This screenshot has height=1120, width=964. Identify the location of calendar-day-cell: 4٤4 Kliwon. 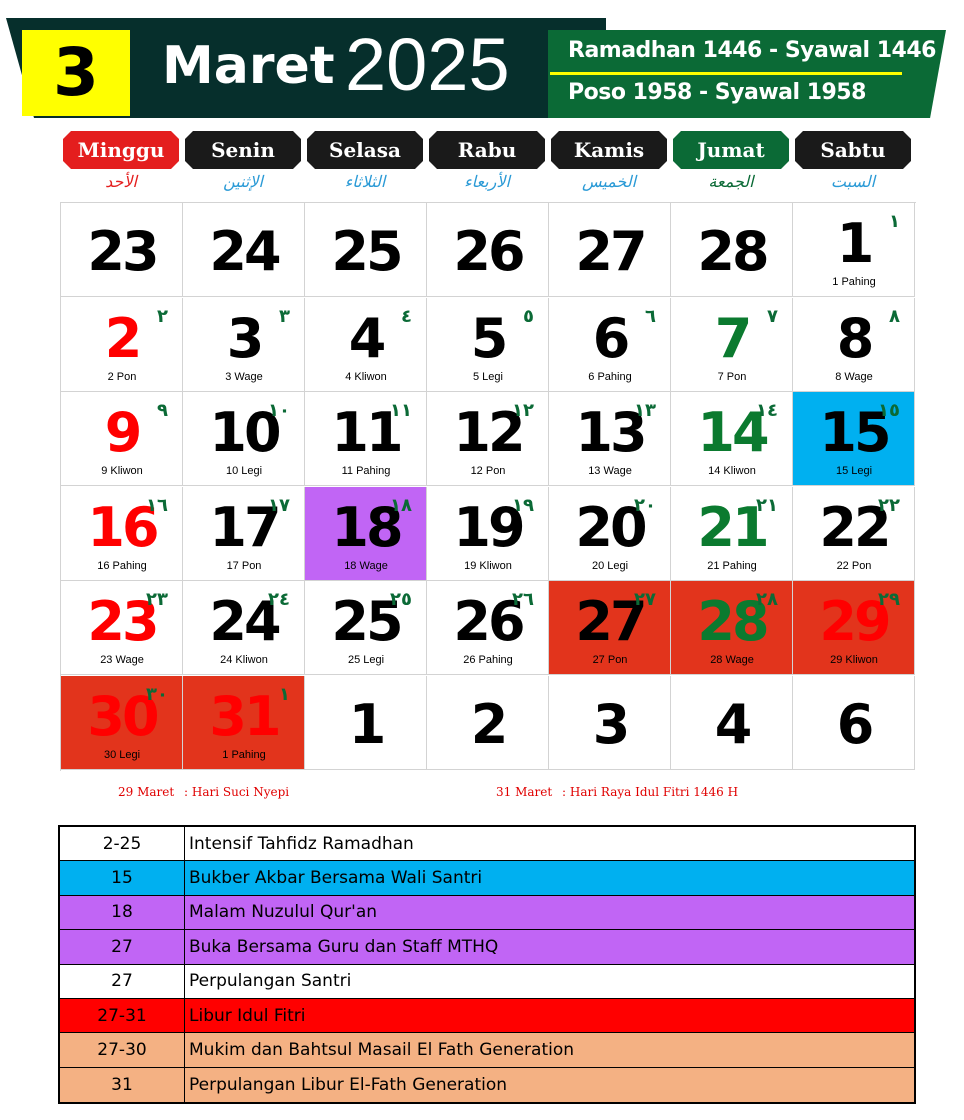
(366, 344).